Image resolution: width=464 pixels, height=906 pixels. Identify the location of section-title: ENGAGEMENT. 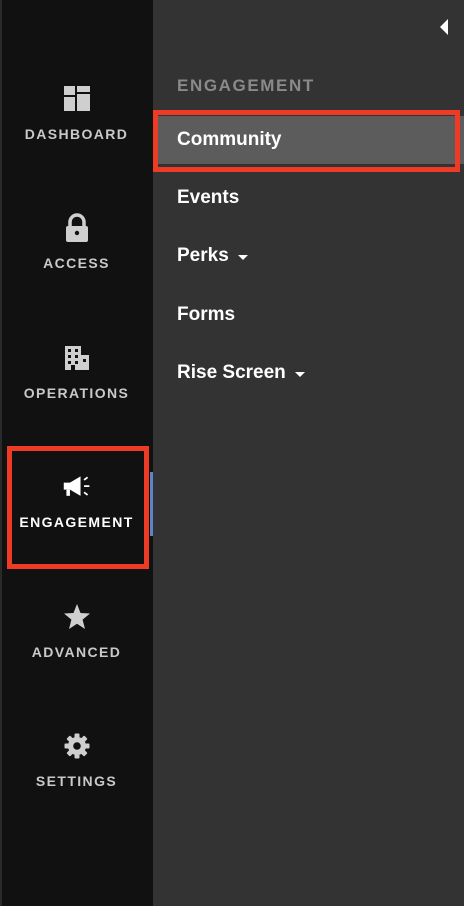
(246, 85).